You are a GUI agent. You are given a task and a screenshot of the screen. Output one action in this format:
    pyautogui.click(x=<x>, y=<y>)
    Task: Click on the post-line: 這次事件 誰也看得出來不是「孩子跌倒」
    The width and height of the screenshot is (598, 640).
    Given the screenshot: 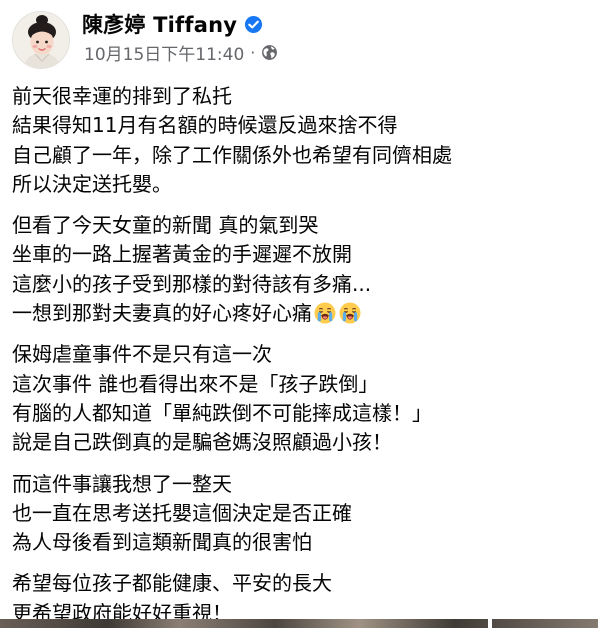 What is the action you would take?
    pyautogui.click(x=195, y=383)
    